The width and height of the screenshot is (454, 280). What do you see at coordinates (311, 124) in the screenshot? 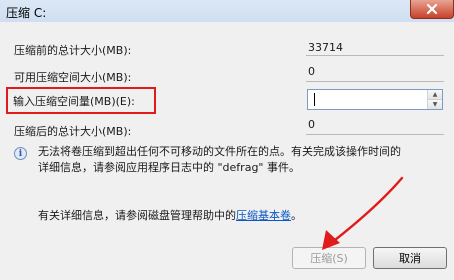
I see `value-total-after: 0` at bounding box center [311, 124].